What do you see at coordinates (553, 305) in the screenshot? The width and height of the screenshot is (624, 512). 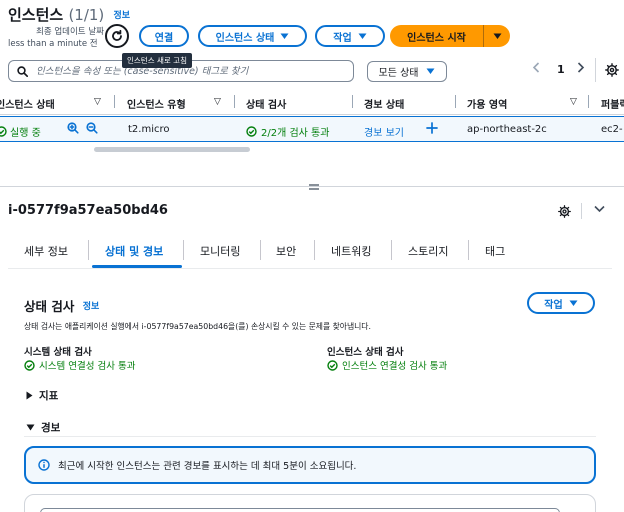 I see `status-actions-label: 작업` at bounding box center [553, 305].